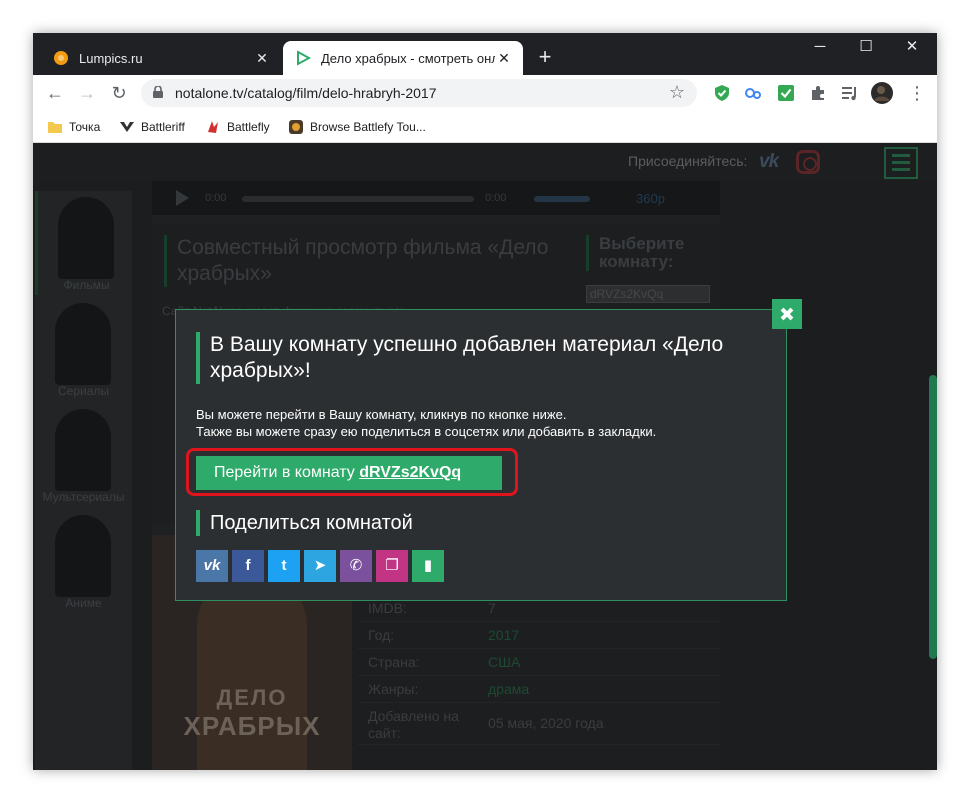 This screenshot has height=802, width=969. I want to click on battlefy-icon, so click(296, 127).